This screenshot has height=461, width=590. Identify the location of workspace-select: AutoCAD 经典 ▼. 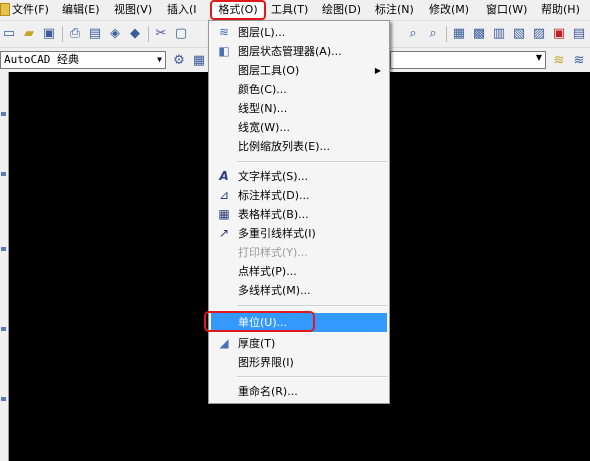
(83, 60).